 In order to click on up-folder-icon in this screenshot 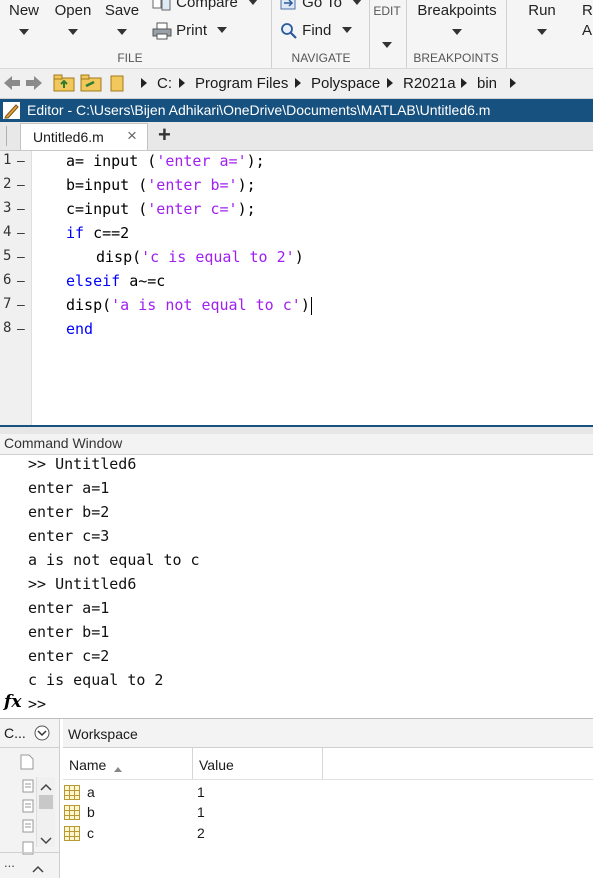, I will do `click(64, 85)`.